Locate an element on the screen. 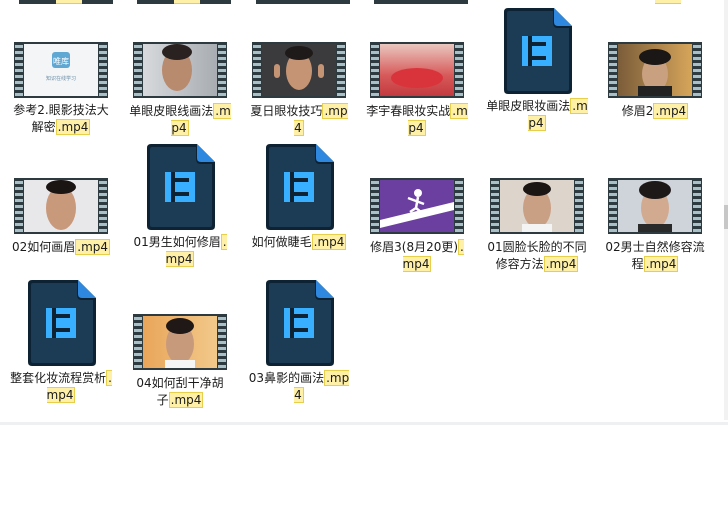 The height and width of the screenshot is (530, 728). file-item: 修眉2 .mp4 is located at coordinates (655, 81).